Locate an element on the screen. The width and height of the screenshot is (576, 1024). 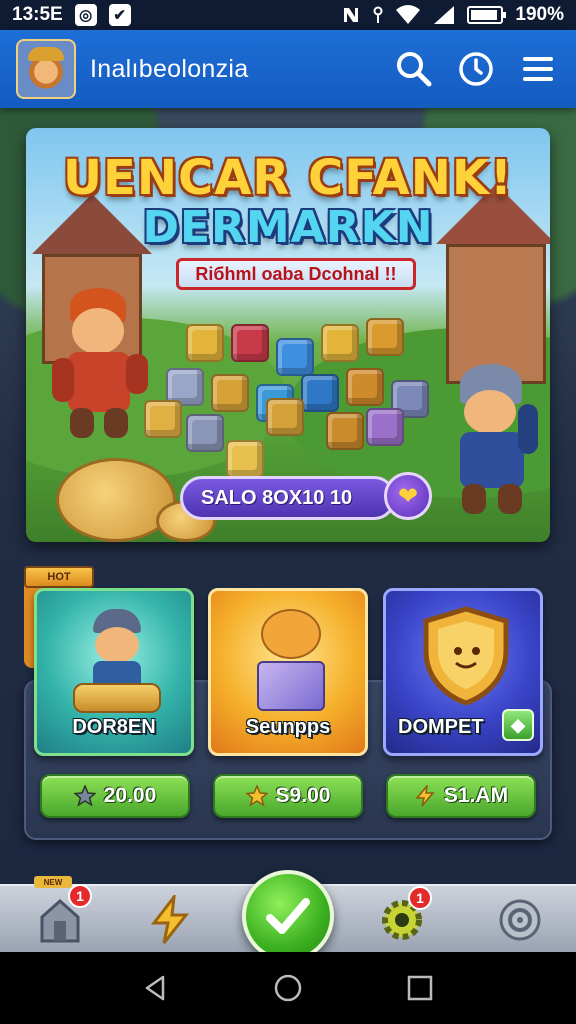
store-item-name: Seunpps is located at coordinates (288, 727).